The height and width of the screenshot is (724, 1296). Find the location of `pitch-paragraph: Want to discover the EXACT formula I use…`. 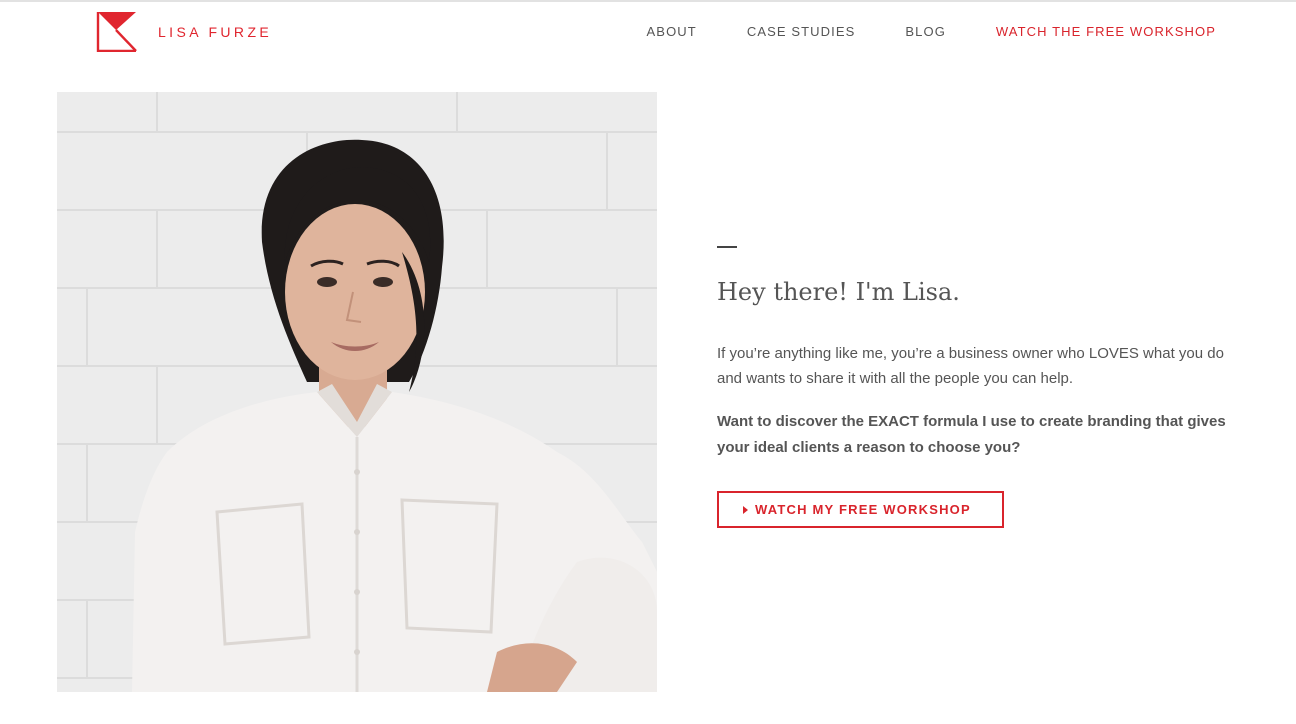

pitch-paragraph: Want to discover the EXACT formula I use… is located at coordinates (971, 434).